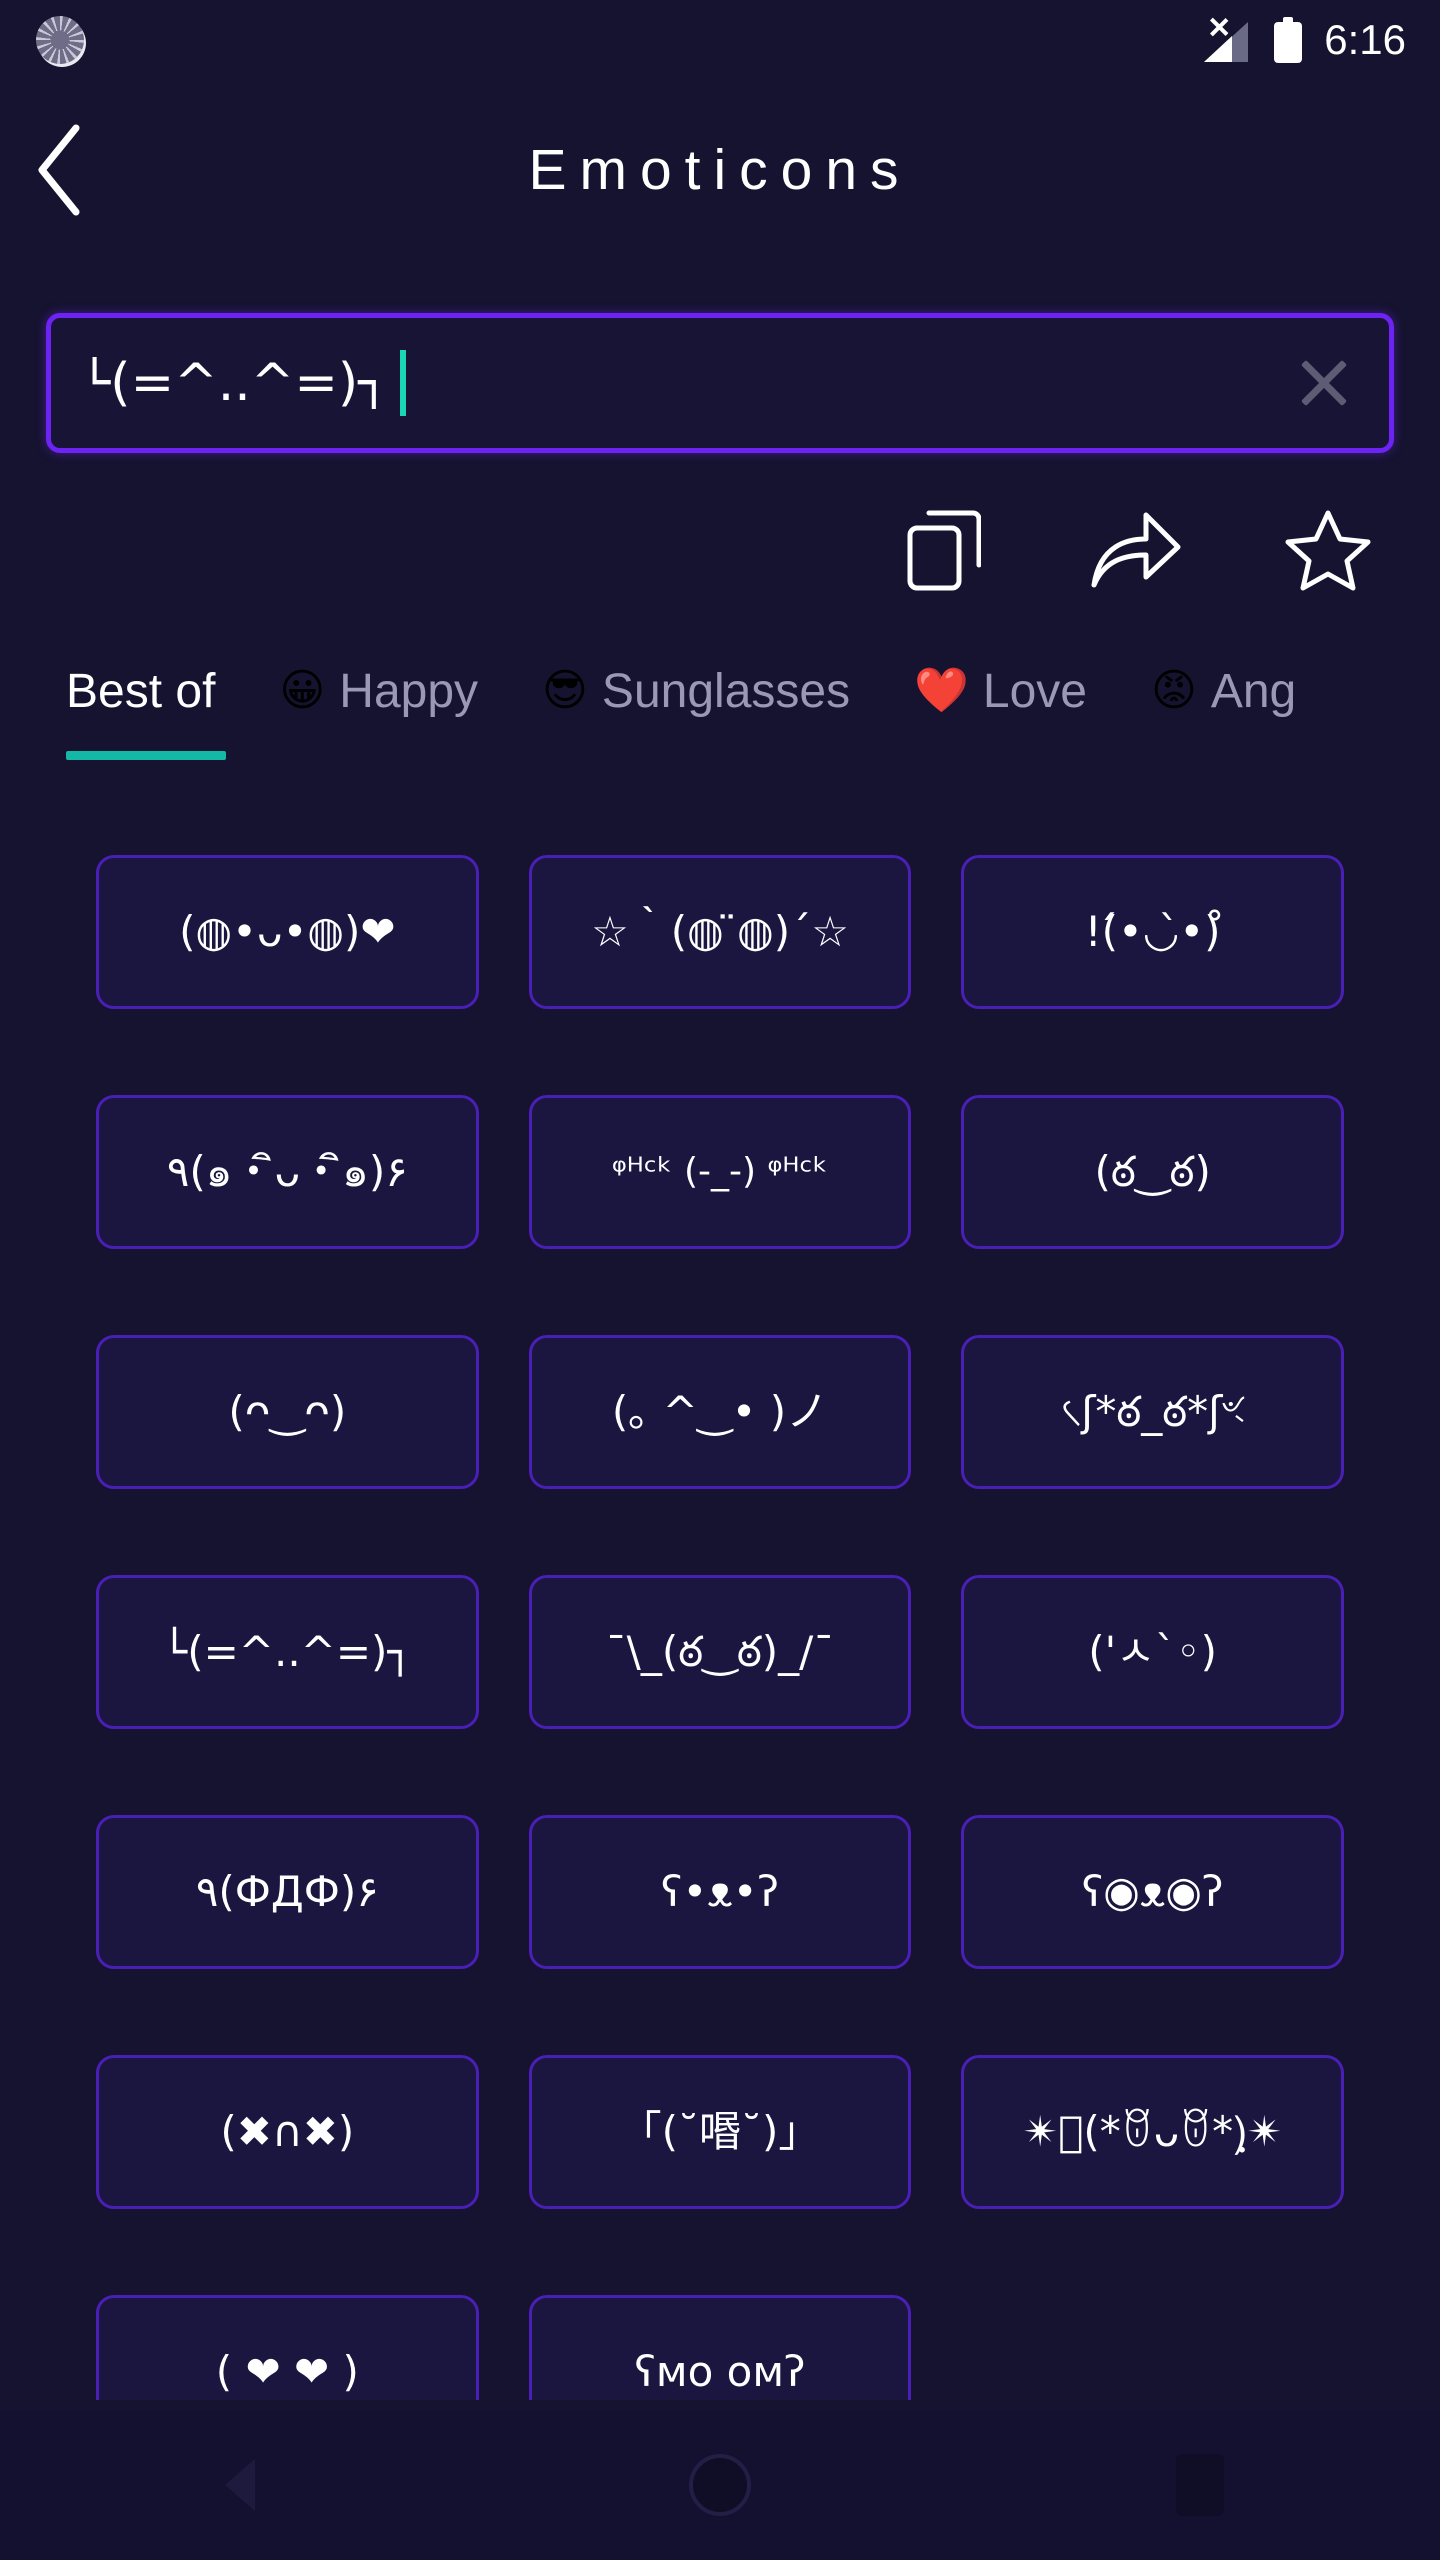 The width and height of the screenshot is (1440, 2560). I want to click on tab-sunglasses: 😎 Sunglasses, so click(728, 691).